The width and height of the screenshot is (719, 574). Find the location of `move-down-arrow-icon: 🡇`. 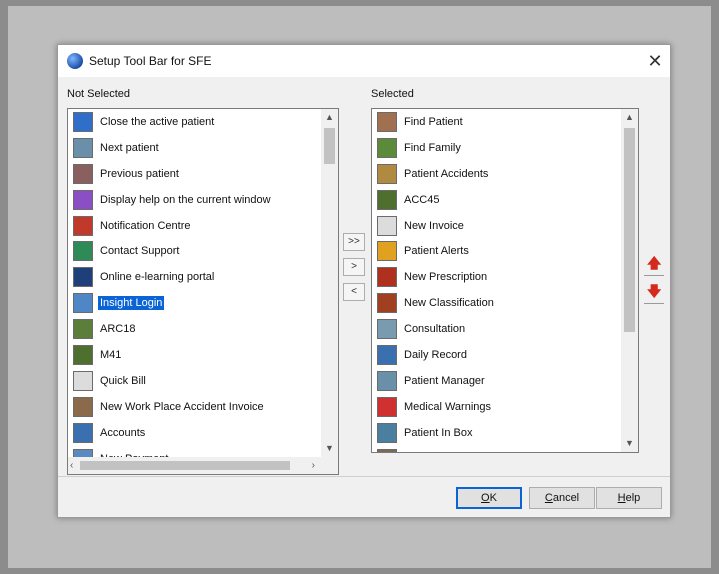

move-down-arrow-icon: 🡇 is located at coordinates (654, 291).